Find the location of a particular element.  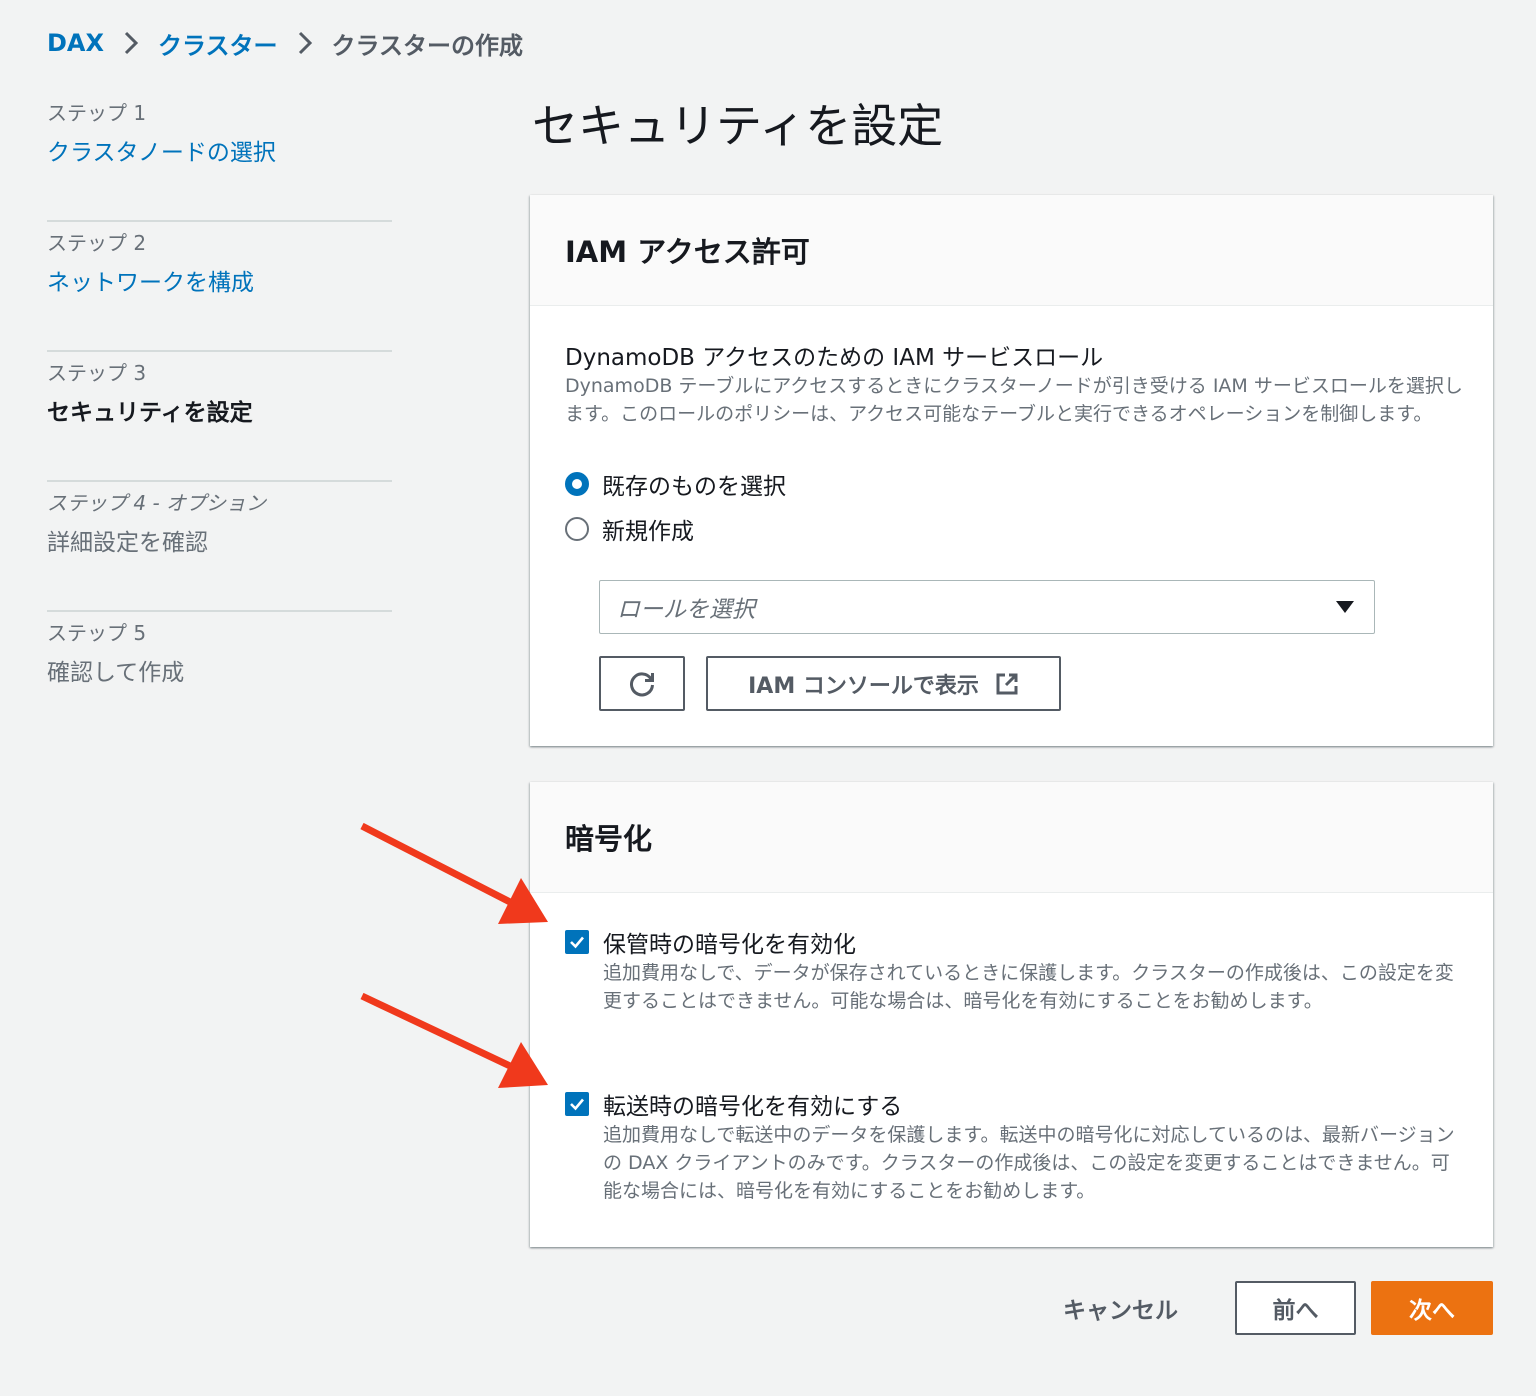

step-2-link: ネットワークを構成 is located at coordinates (219, 283).